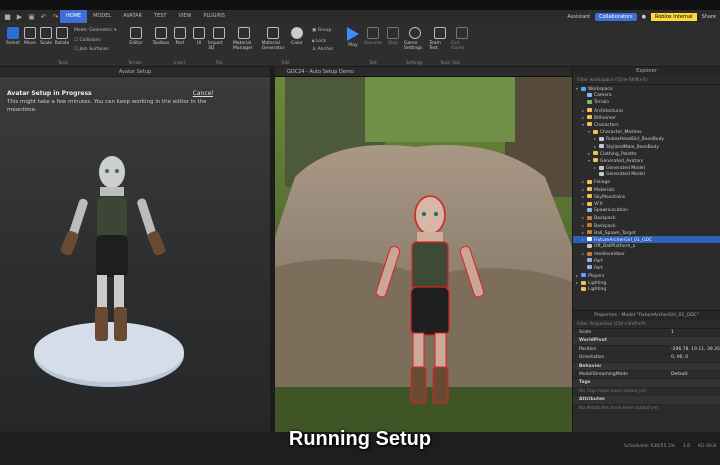 Image resolution: width=720 pixels, height=465 pixels. I want to click on property-section: WorldPivot, so click(646, 341).